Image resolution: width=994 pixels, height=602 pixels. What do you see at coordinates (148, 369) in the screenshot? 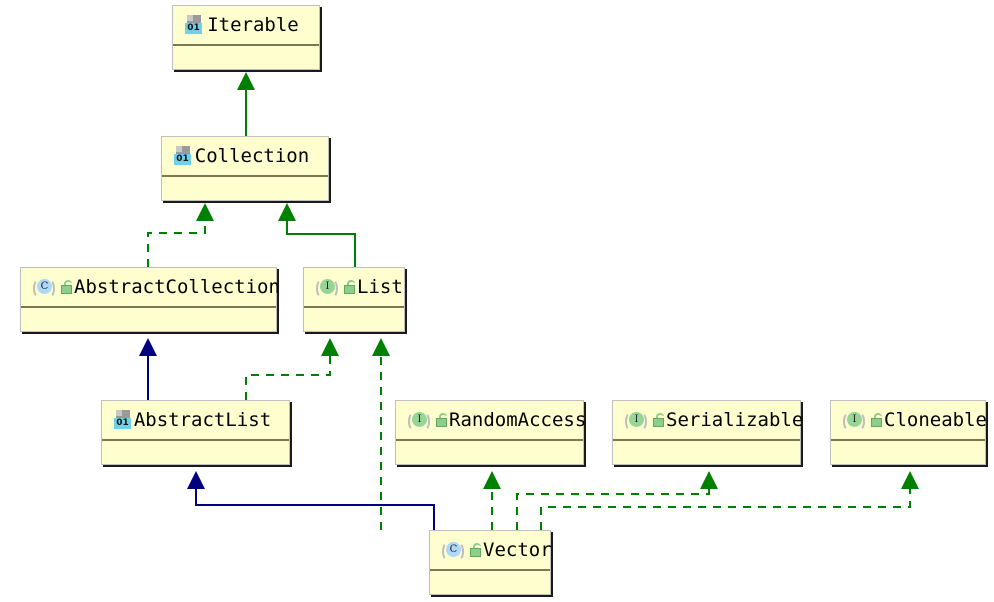
I see `uml-edge-abstractlist-to-abstractcollection` at bounding box center [148, 369].